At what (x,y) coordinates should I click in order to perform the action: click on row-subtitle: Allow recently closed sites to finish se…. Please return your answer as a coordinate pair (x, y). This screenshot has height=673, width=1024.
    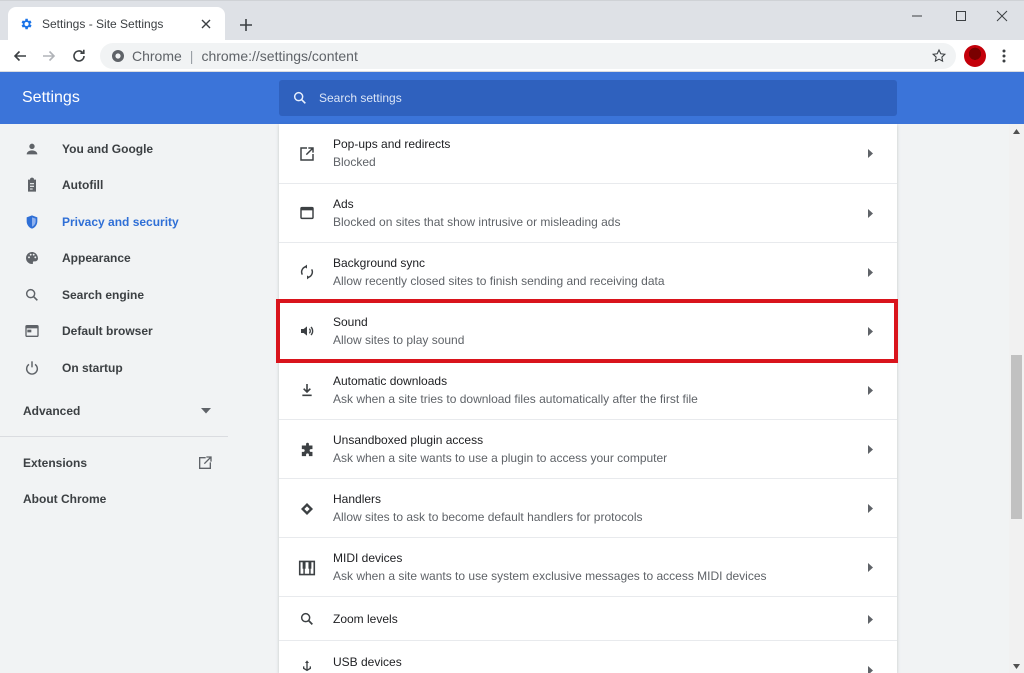
    Looking at the image, I should click on (499, 281).